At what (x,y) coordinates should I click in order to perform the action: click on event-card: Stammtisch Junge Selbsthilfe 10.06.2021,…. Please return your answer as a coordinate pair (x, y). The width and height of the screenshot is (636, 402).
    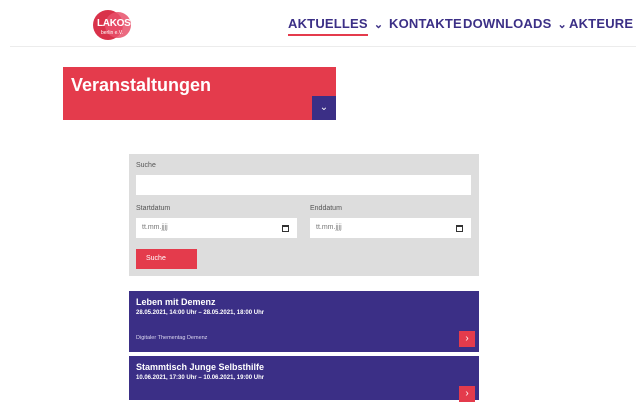
    Looking at the image, I should click on (304, 379).